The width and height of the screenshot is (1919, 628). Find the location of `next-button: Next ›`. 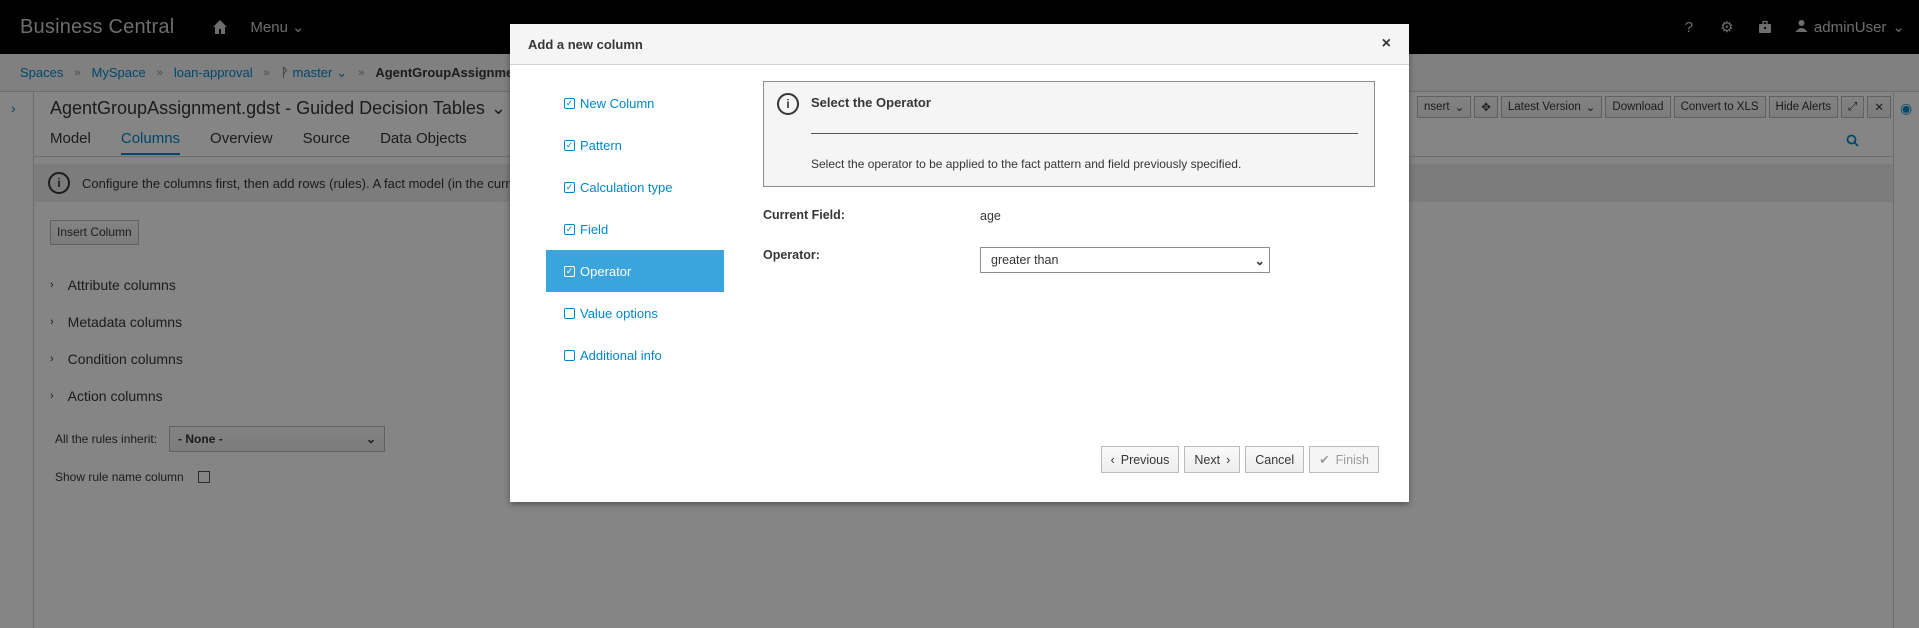

next-button: Next › is located at coordinates (1212, 459).